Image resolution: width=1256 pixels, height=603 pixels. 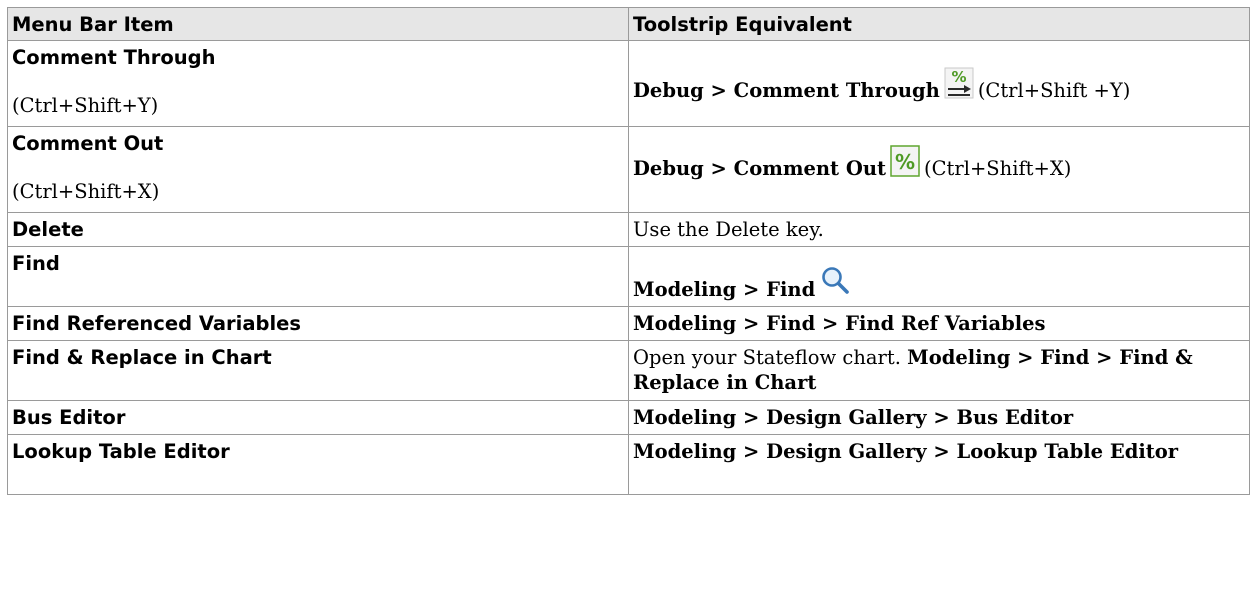 I want to click on menu-cell: Find & Replace in Chart, so click(x=318, y=370).